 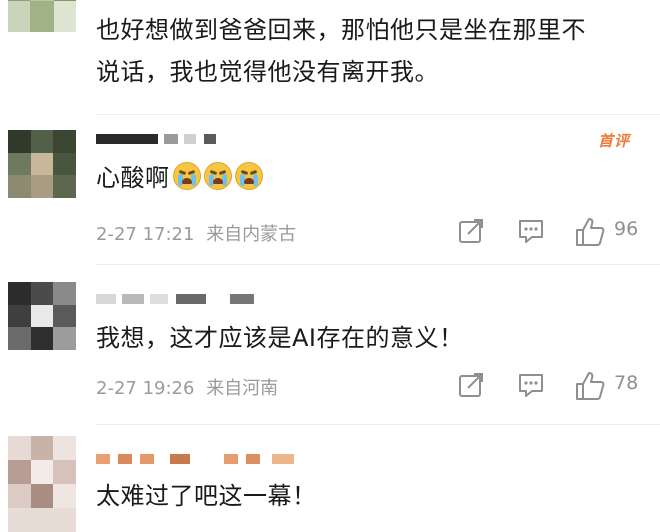 What do you see at coordinates (267, 72) in the screenshot?
I see `comment-text: 说话，我也觉得他没有离开我。` at bounding box center [267, 72].